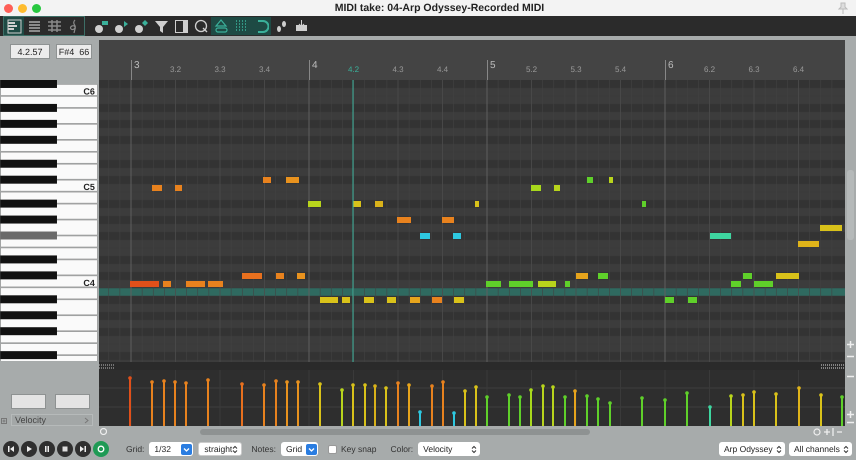  I want to click on filter-icon, so click(161, 26).